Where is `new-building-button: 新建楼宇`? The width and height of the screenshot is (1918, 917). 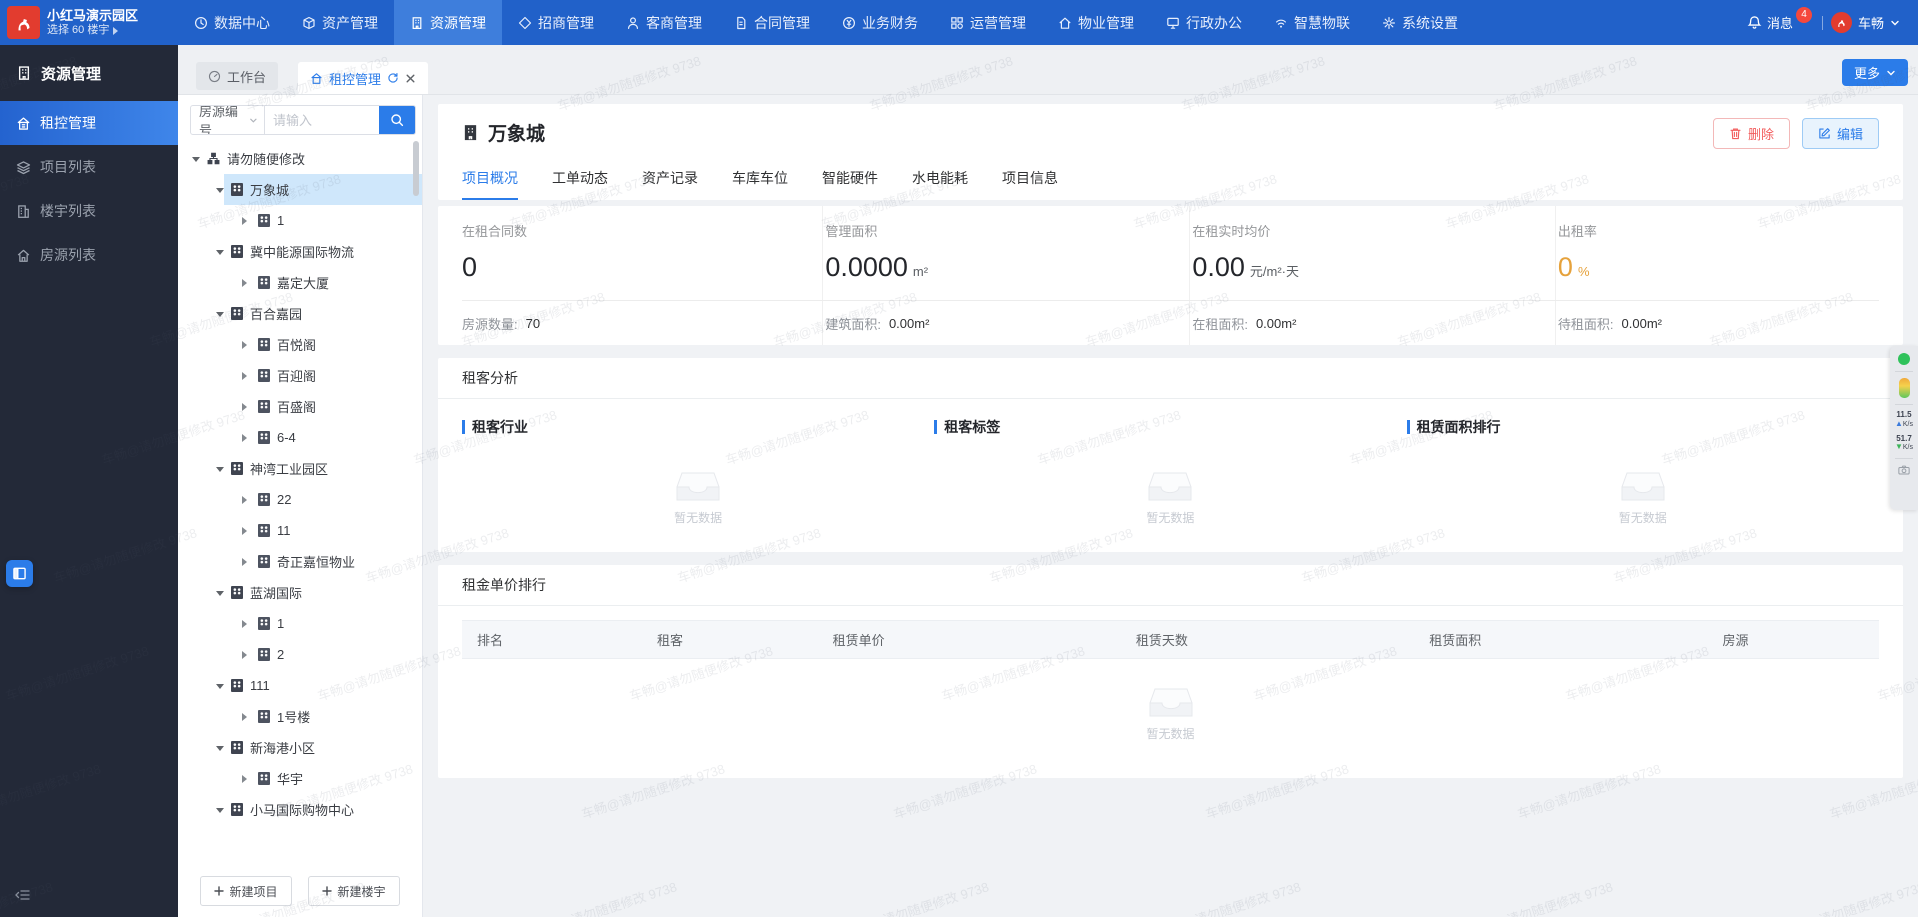
new-building-button: 新建楼宇 is located at coordinates (354, 891).